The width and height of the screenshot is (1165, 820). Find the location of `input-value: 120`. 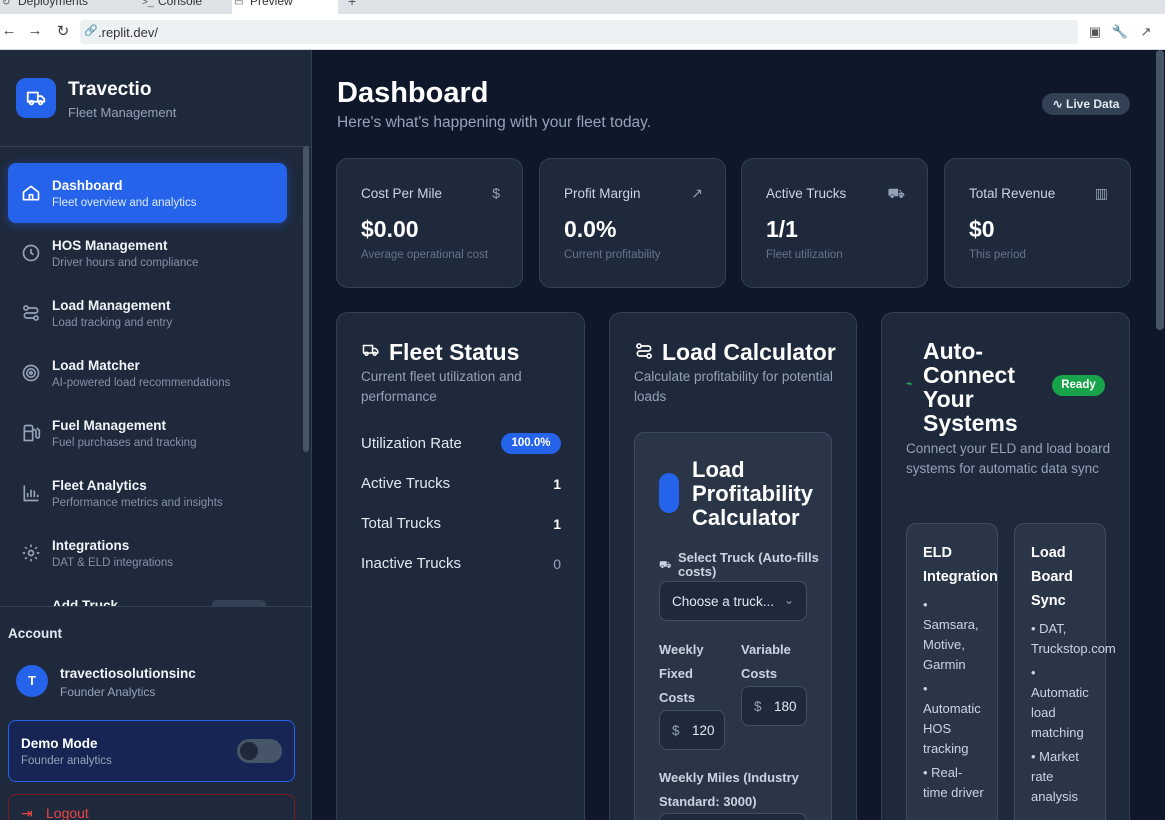

input-value: 120 is located at coordinates (703, 730).